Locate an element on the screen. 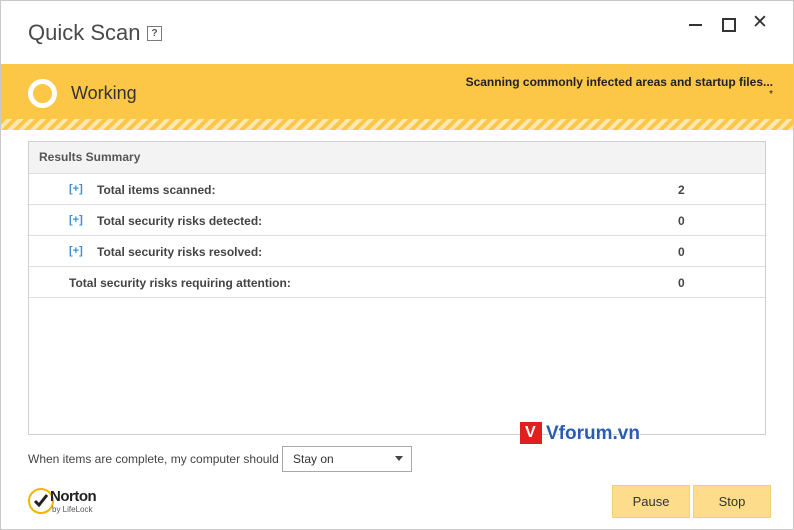 The width and height of the screenshot is (794, 530). close-icon: ✕ is located at coordinates (760, 22).